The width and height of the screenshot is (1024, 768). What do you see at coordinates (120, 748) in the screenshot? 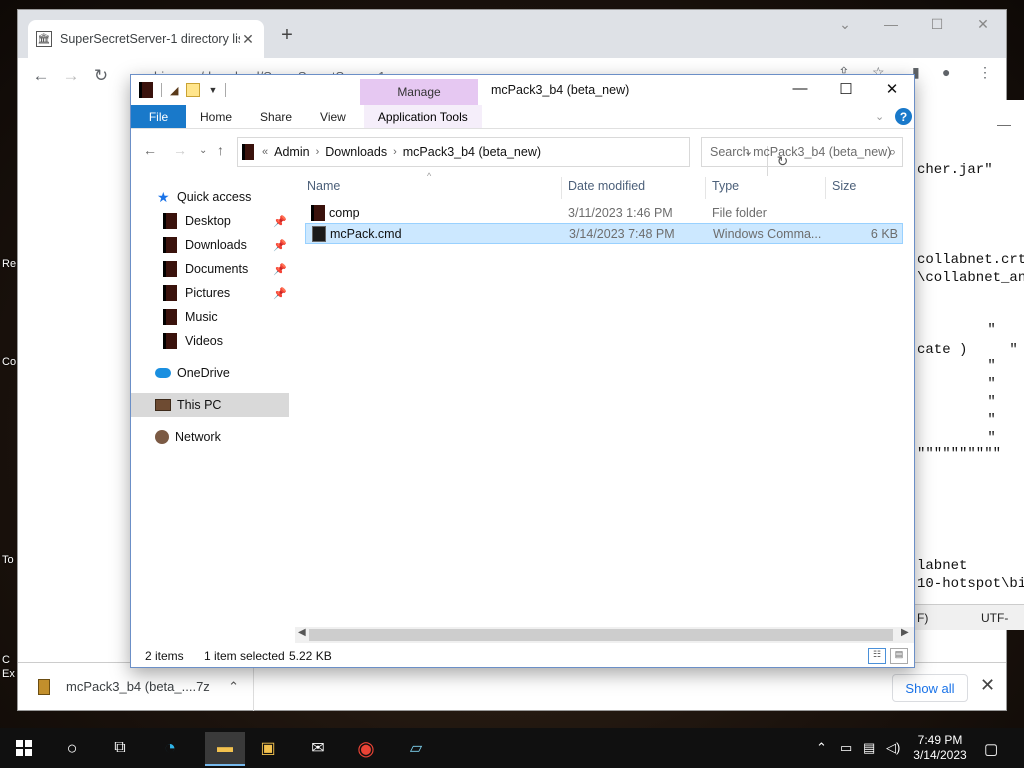
I see `task-view-icon: ⧉` at bounding box center [120, 748].